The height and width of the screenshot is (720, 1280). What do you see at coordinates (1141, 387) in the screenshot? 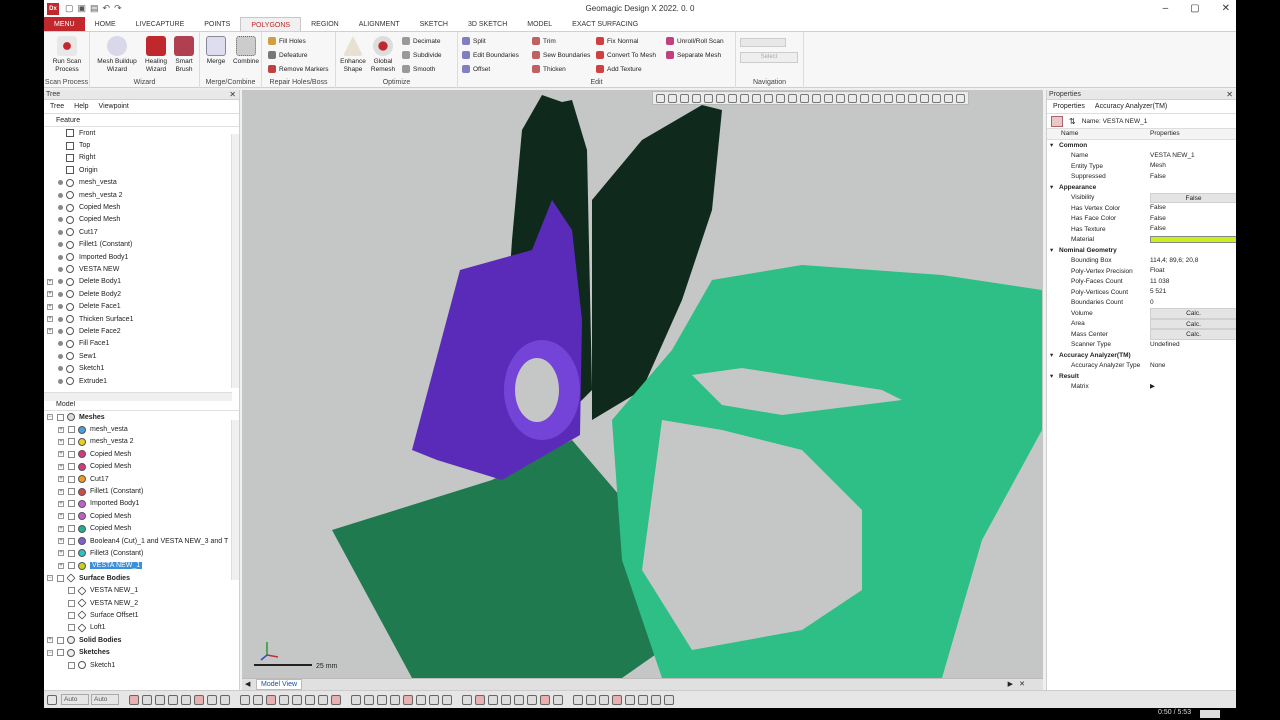
I see `property-row: Matrix ▶` at bounding box center [1141, 387].